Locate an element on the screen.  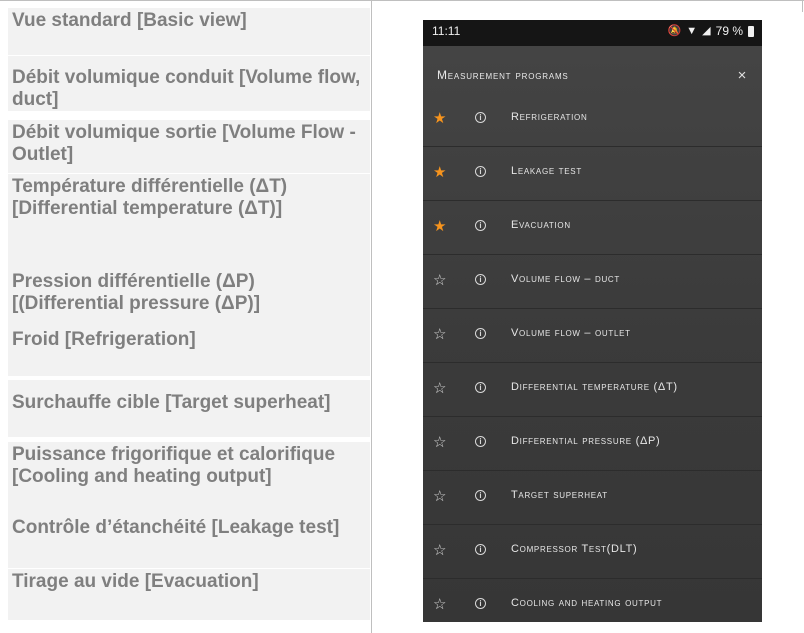
table-cell-text: Surchauffe cible [Target superheat] is located at coordinates (171, 402).